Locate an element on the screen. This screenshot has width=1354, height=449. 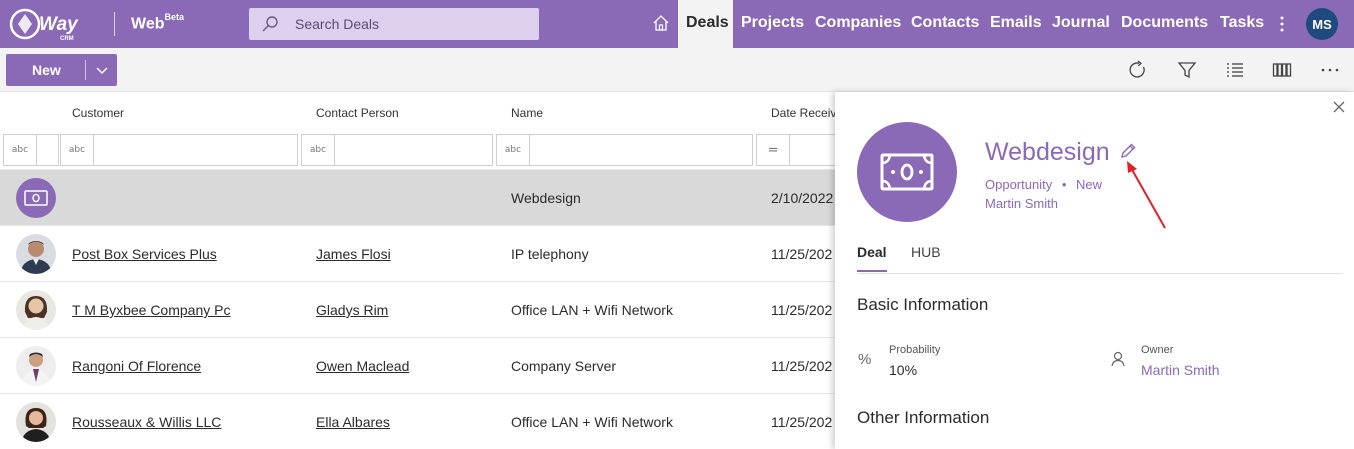
home-icon is located at coordinates (661, 23).